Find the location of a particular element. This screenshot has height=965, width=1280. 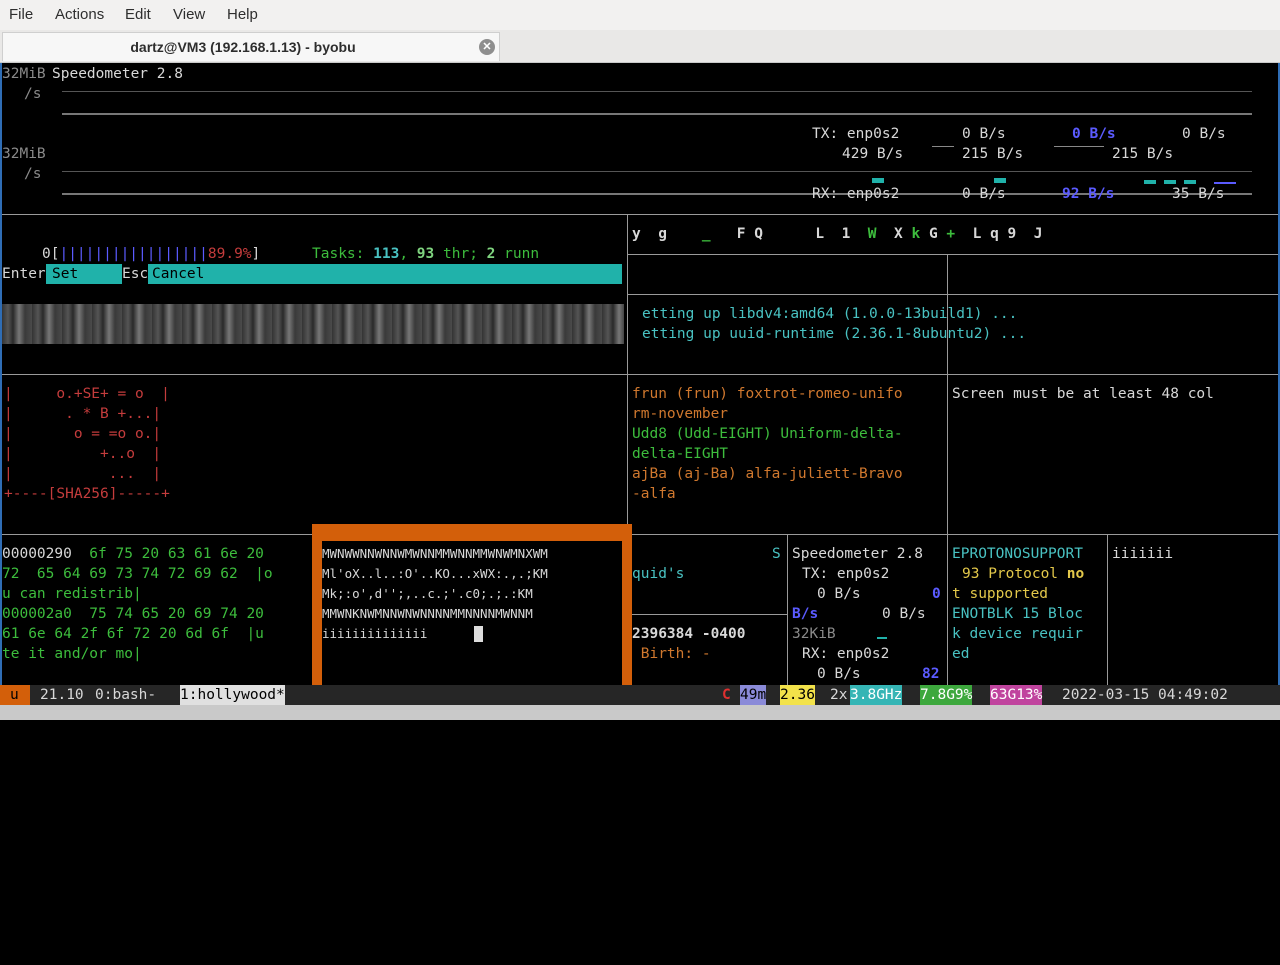

matrix-glyph-row: y g _ F Q L 1 W X k G + L q 9 J is located at coordinates (837, 234).